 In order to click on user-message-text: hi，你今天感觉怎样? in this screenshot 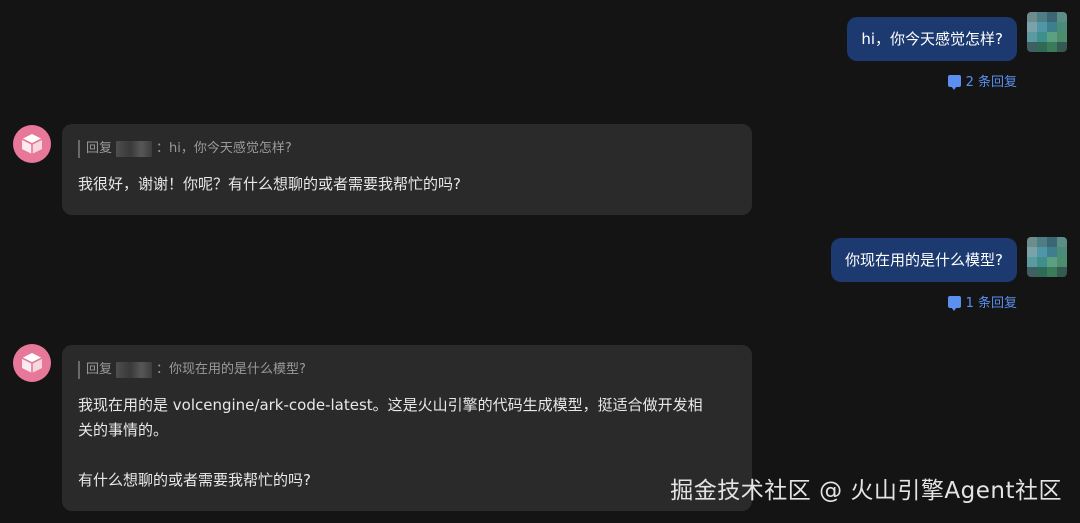, I will do `click(932, 39)`.